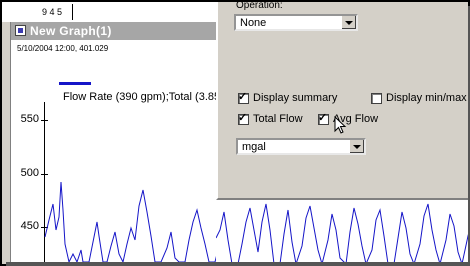  Describe the element at coordinates (238, 264) in the screenshot. I see `frame-shadow-bottom` at that location.